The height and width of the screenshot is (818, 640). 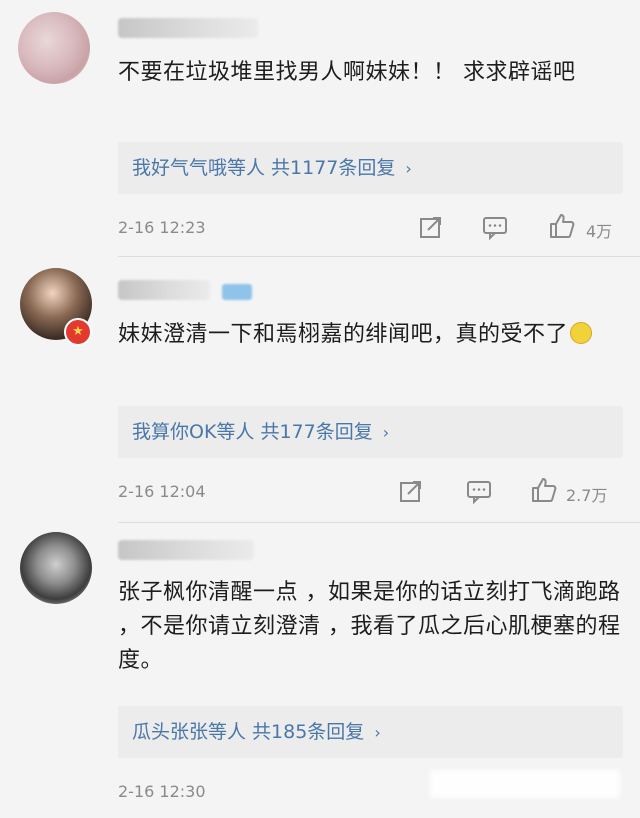 I want to click on comment-time: 2-16 12:04, so click(x=162, y=491).